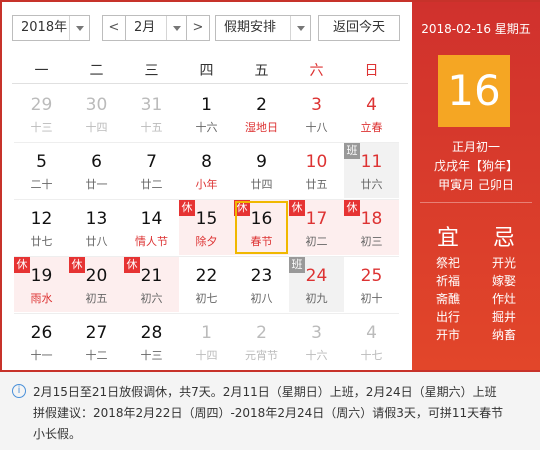  Describe the element at coordinates (261, 127) in the screenshot. I see `lunar-label: 湿地日` at that location.